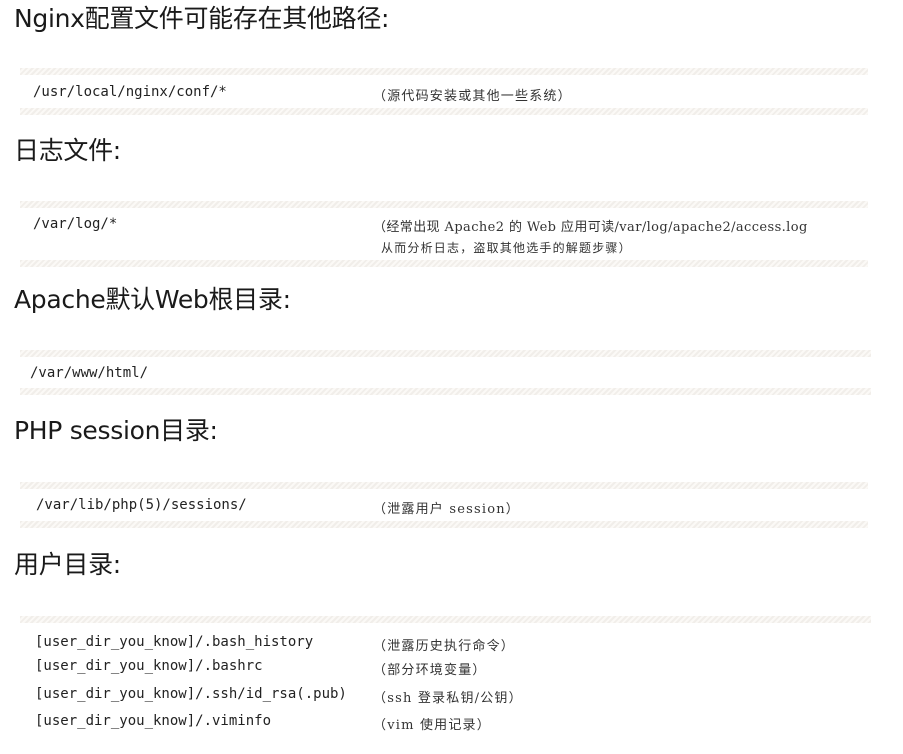  What do you see at coordinates (472, 96) in the screenshot?
I see `note-text: （源代码安装或其他一些系统）` at bounding box center [472, 96].